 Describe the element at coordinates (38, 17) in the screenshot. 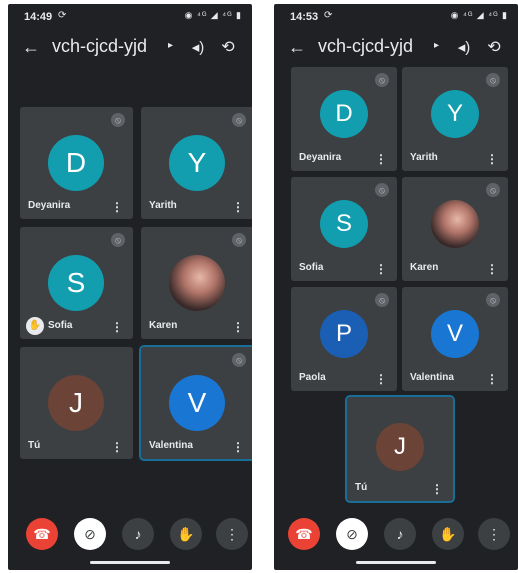

I see `status-time: 14:49` at that location.